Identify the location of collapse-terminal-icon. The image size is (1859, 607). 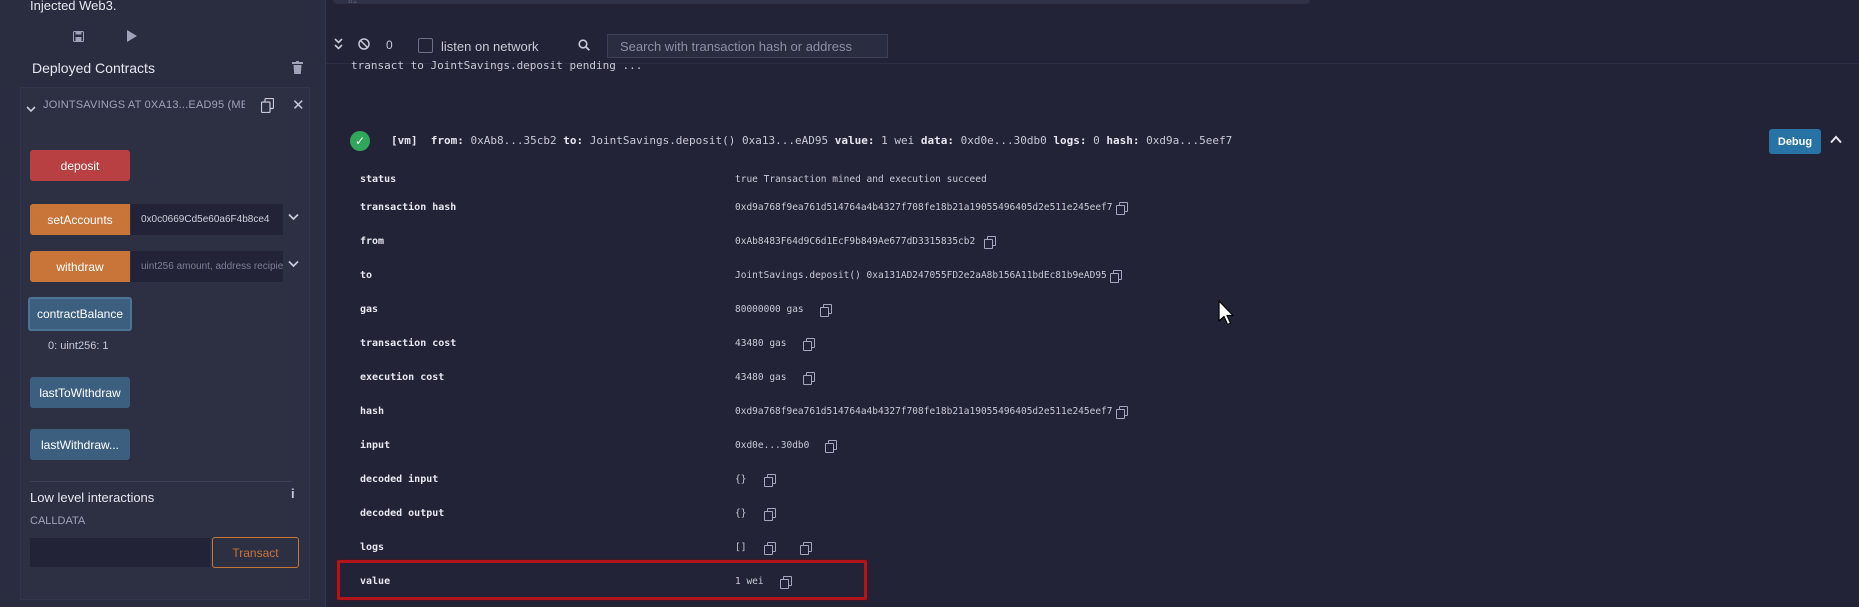
(338, 45).